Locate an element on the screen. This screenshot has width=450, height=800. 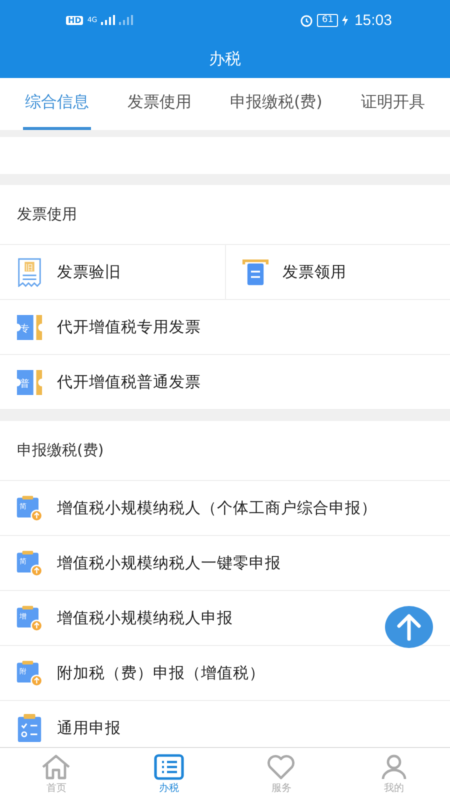
menu-item: 简 增值税小规模纳税人一键零申报 is located at coordinates (225, 563).